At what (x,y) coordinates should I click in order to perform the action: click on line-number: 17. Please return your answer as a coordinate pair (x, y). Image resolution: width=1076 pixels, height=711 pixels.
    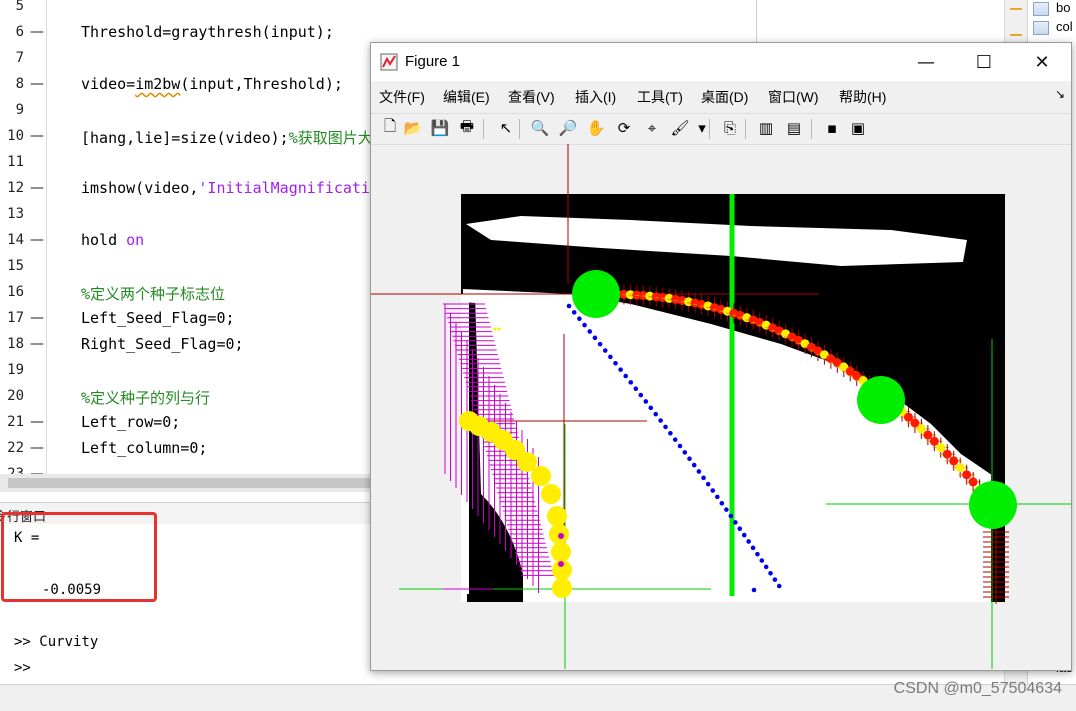
    Looking at the image, I should click on (15, 318).